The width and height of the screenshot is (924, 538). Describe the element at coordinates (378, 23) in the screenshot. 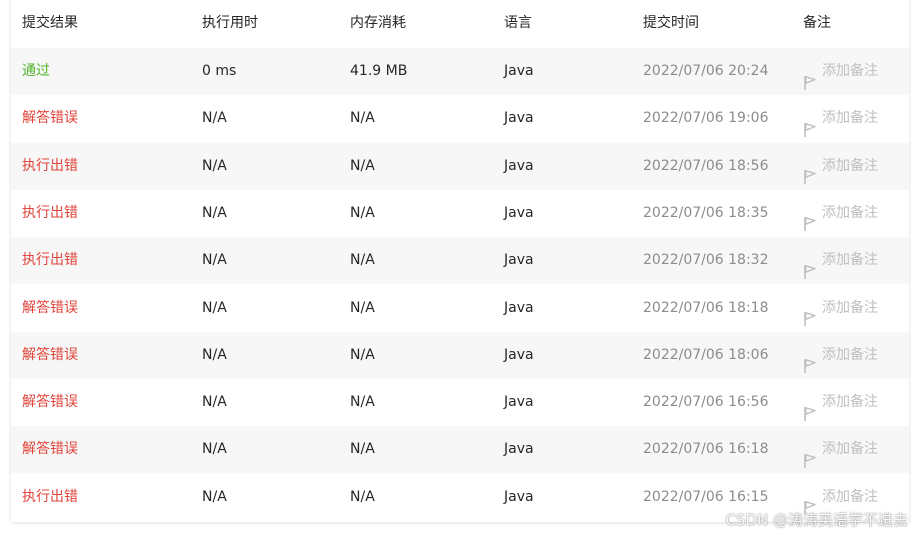

I see `header-memory: 内存消耗` at that location.